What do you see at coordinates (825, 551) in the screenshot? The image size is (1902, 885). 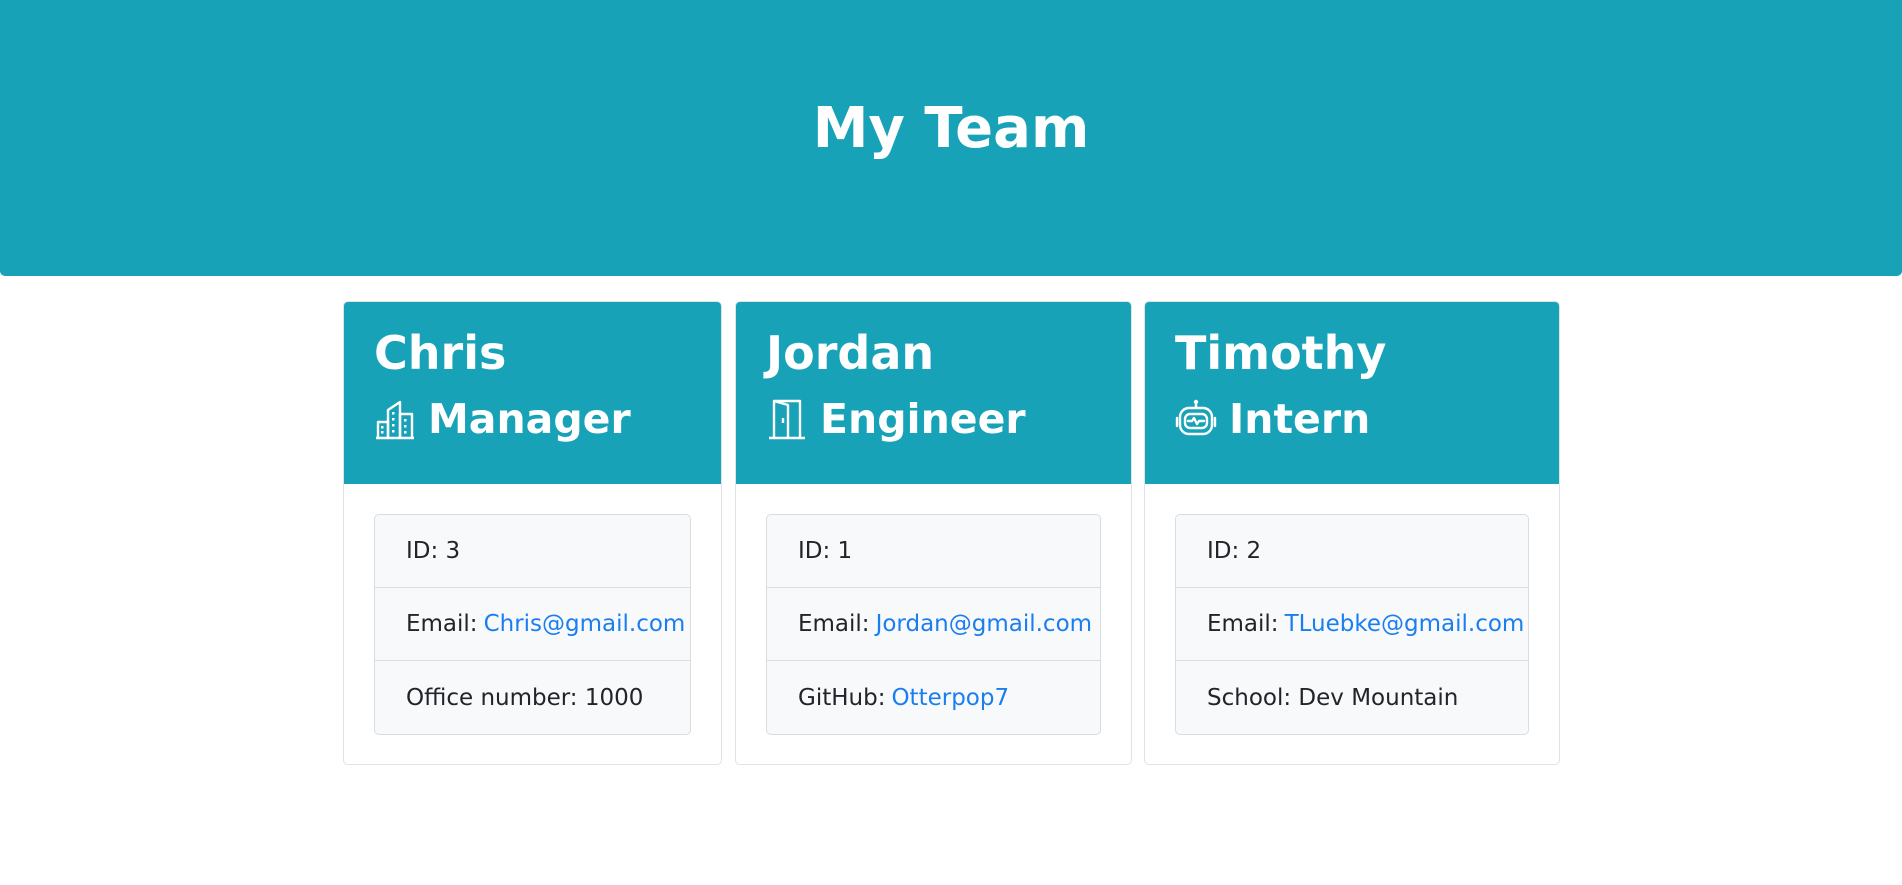 I see `id-text: ID: 1` at bounding box center [825, 551].